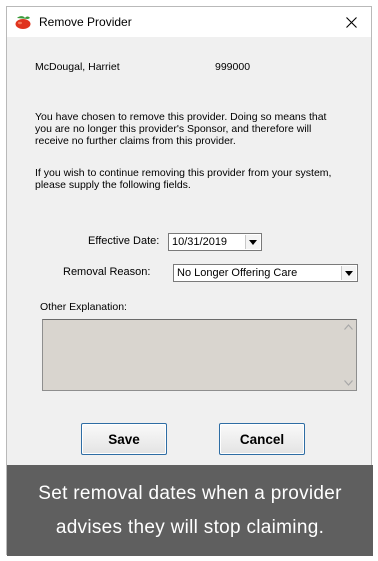 This screenshot has height=561, width=378. Describe the element at coordinates (199, 355) in the screenshot. I see `other-explanation-textarea` at that location.